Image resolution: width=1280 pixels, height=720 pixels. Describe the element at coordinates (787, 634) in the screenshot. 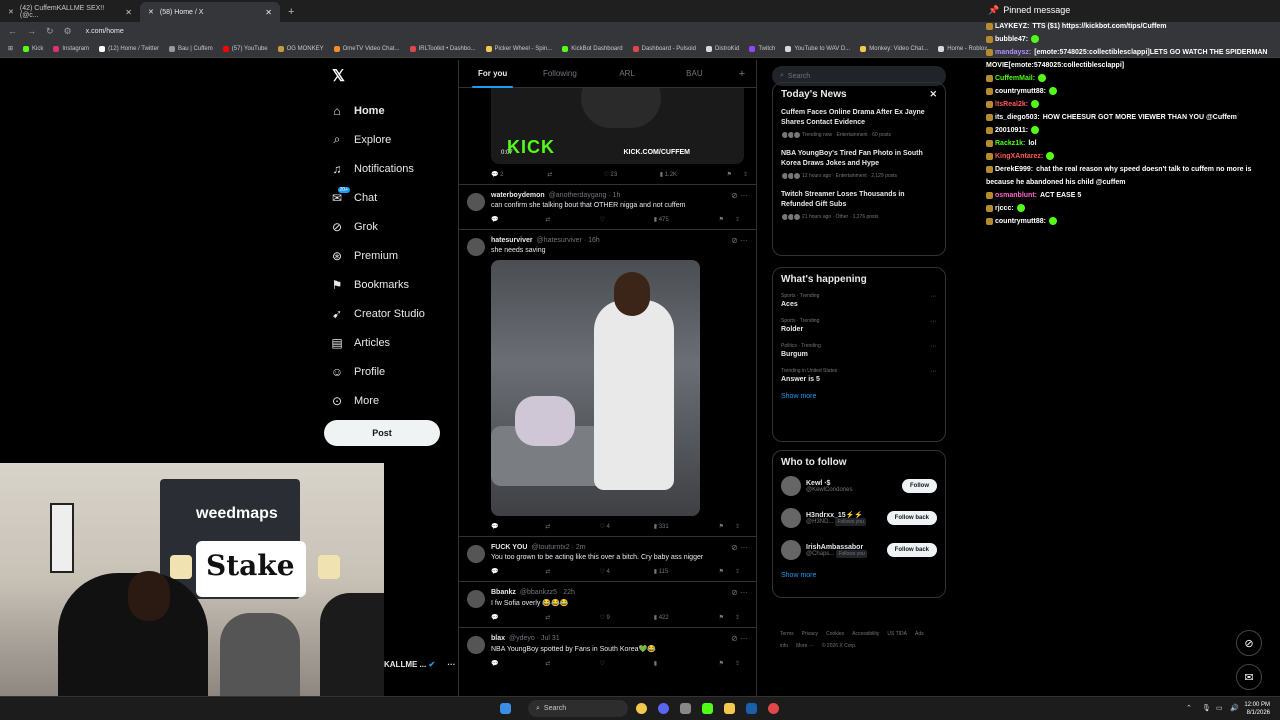

I see `footer-link: Terms` at that location.